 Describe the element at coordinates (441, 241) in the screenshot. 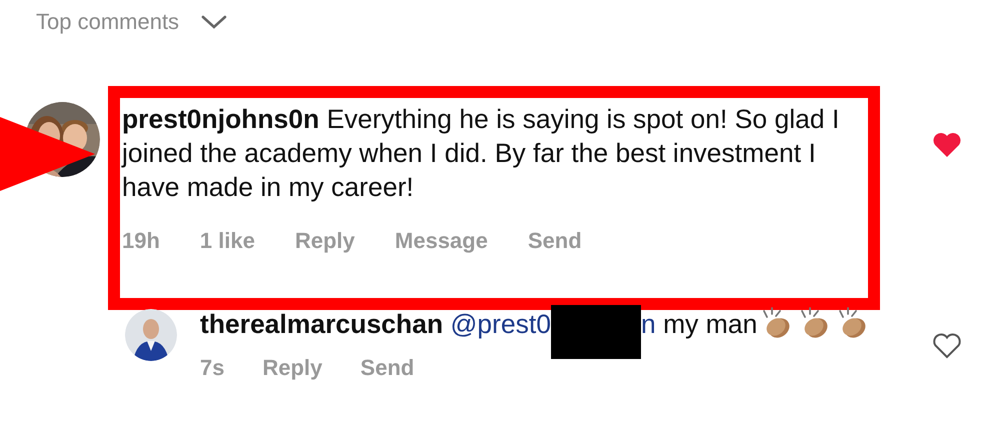

I see `action-link: Message` at that location.